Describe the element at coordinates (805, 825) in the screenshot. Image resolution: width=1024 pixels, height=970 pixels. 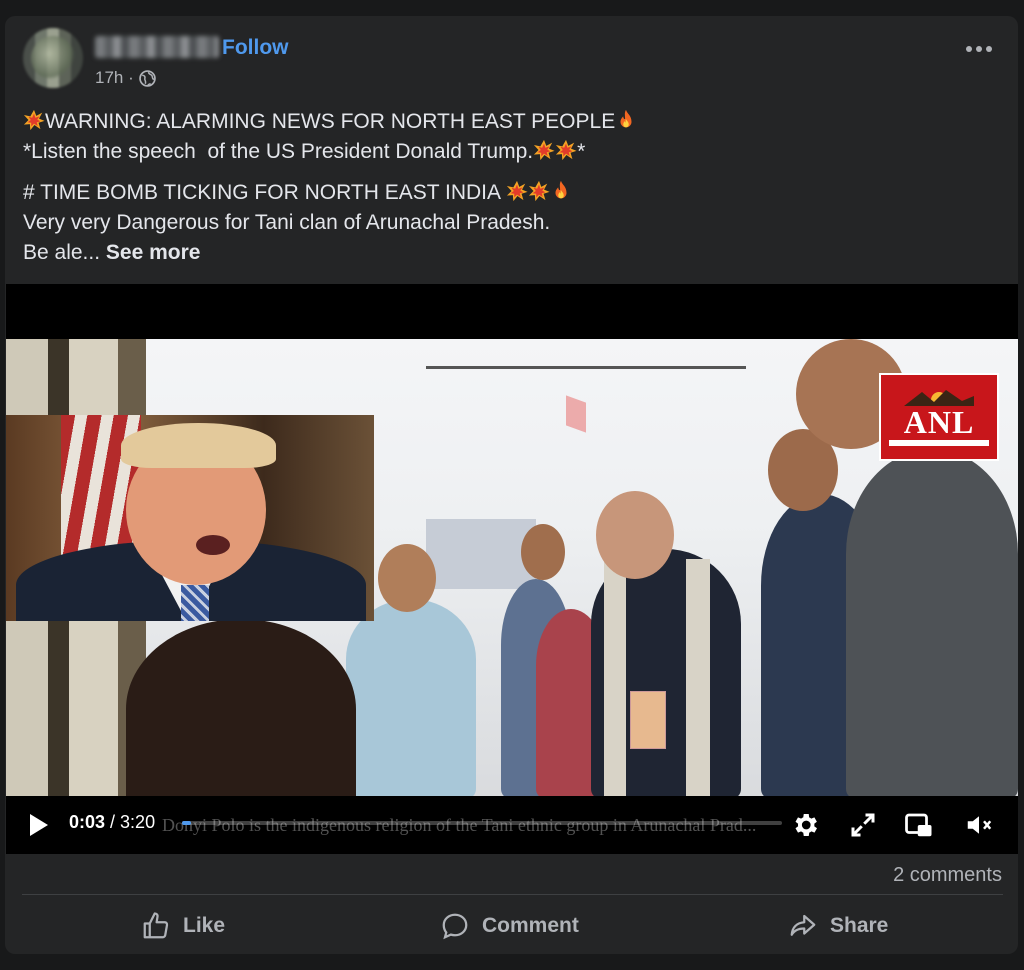
I see `gear-icon` at that location.